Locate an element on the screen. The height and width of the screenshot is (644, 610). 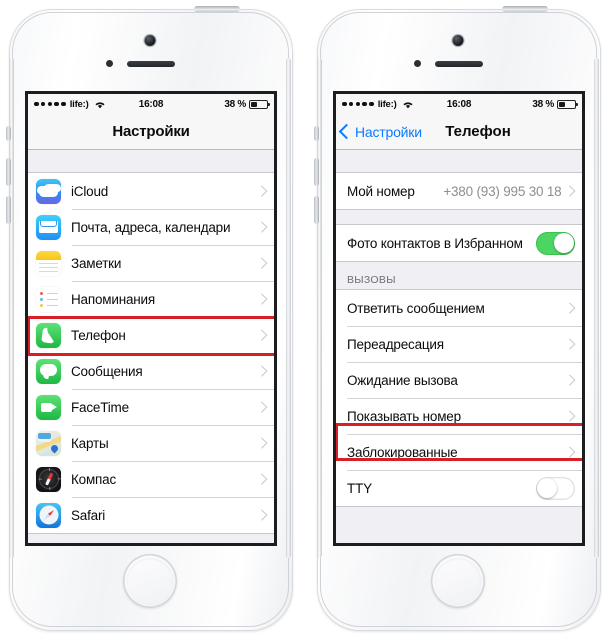
page-title: Телефон is located at coordinates (478, 131).